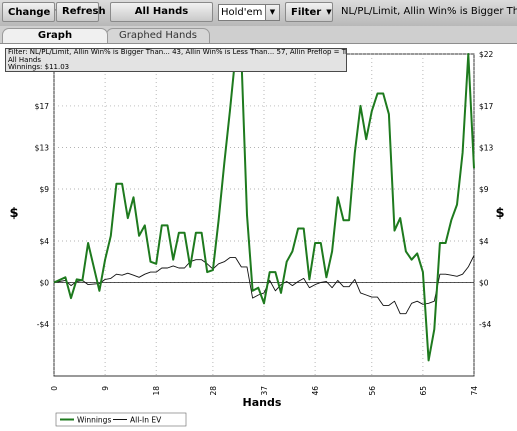 This screenshot has height=431, width=517. I want to click on all-hands-button: All Hands, so click(161, 12).